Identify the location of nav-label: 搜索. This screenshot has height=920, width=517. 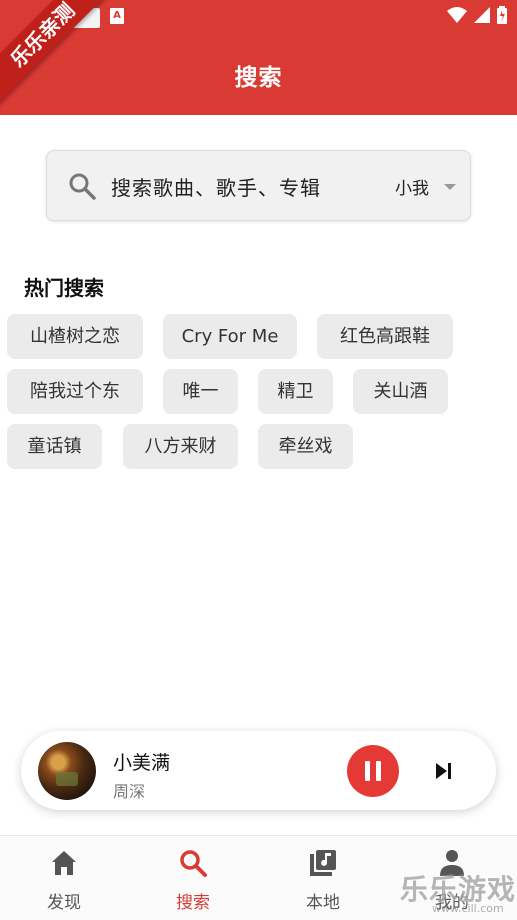
(193, 903).